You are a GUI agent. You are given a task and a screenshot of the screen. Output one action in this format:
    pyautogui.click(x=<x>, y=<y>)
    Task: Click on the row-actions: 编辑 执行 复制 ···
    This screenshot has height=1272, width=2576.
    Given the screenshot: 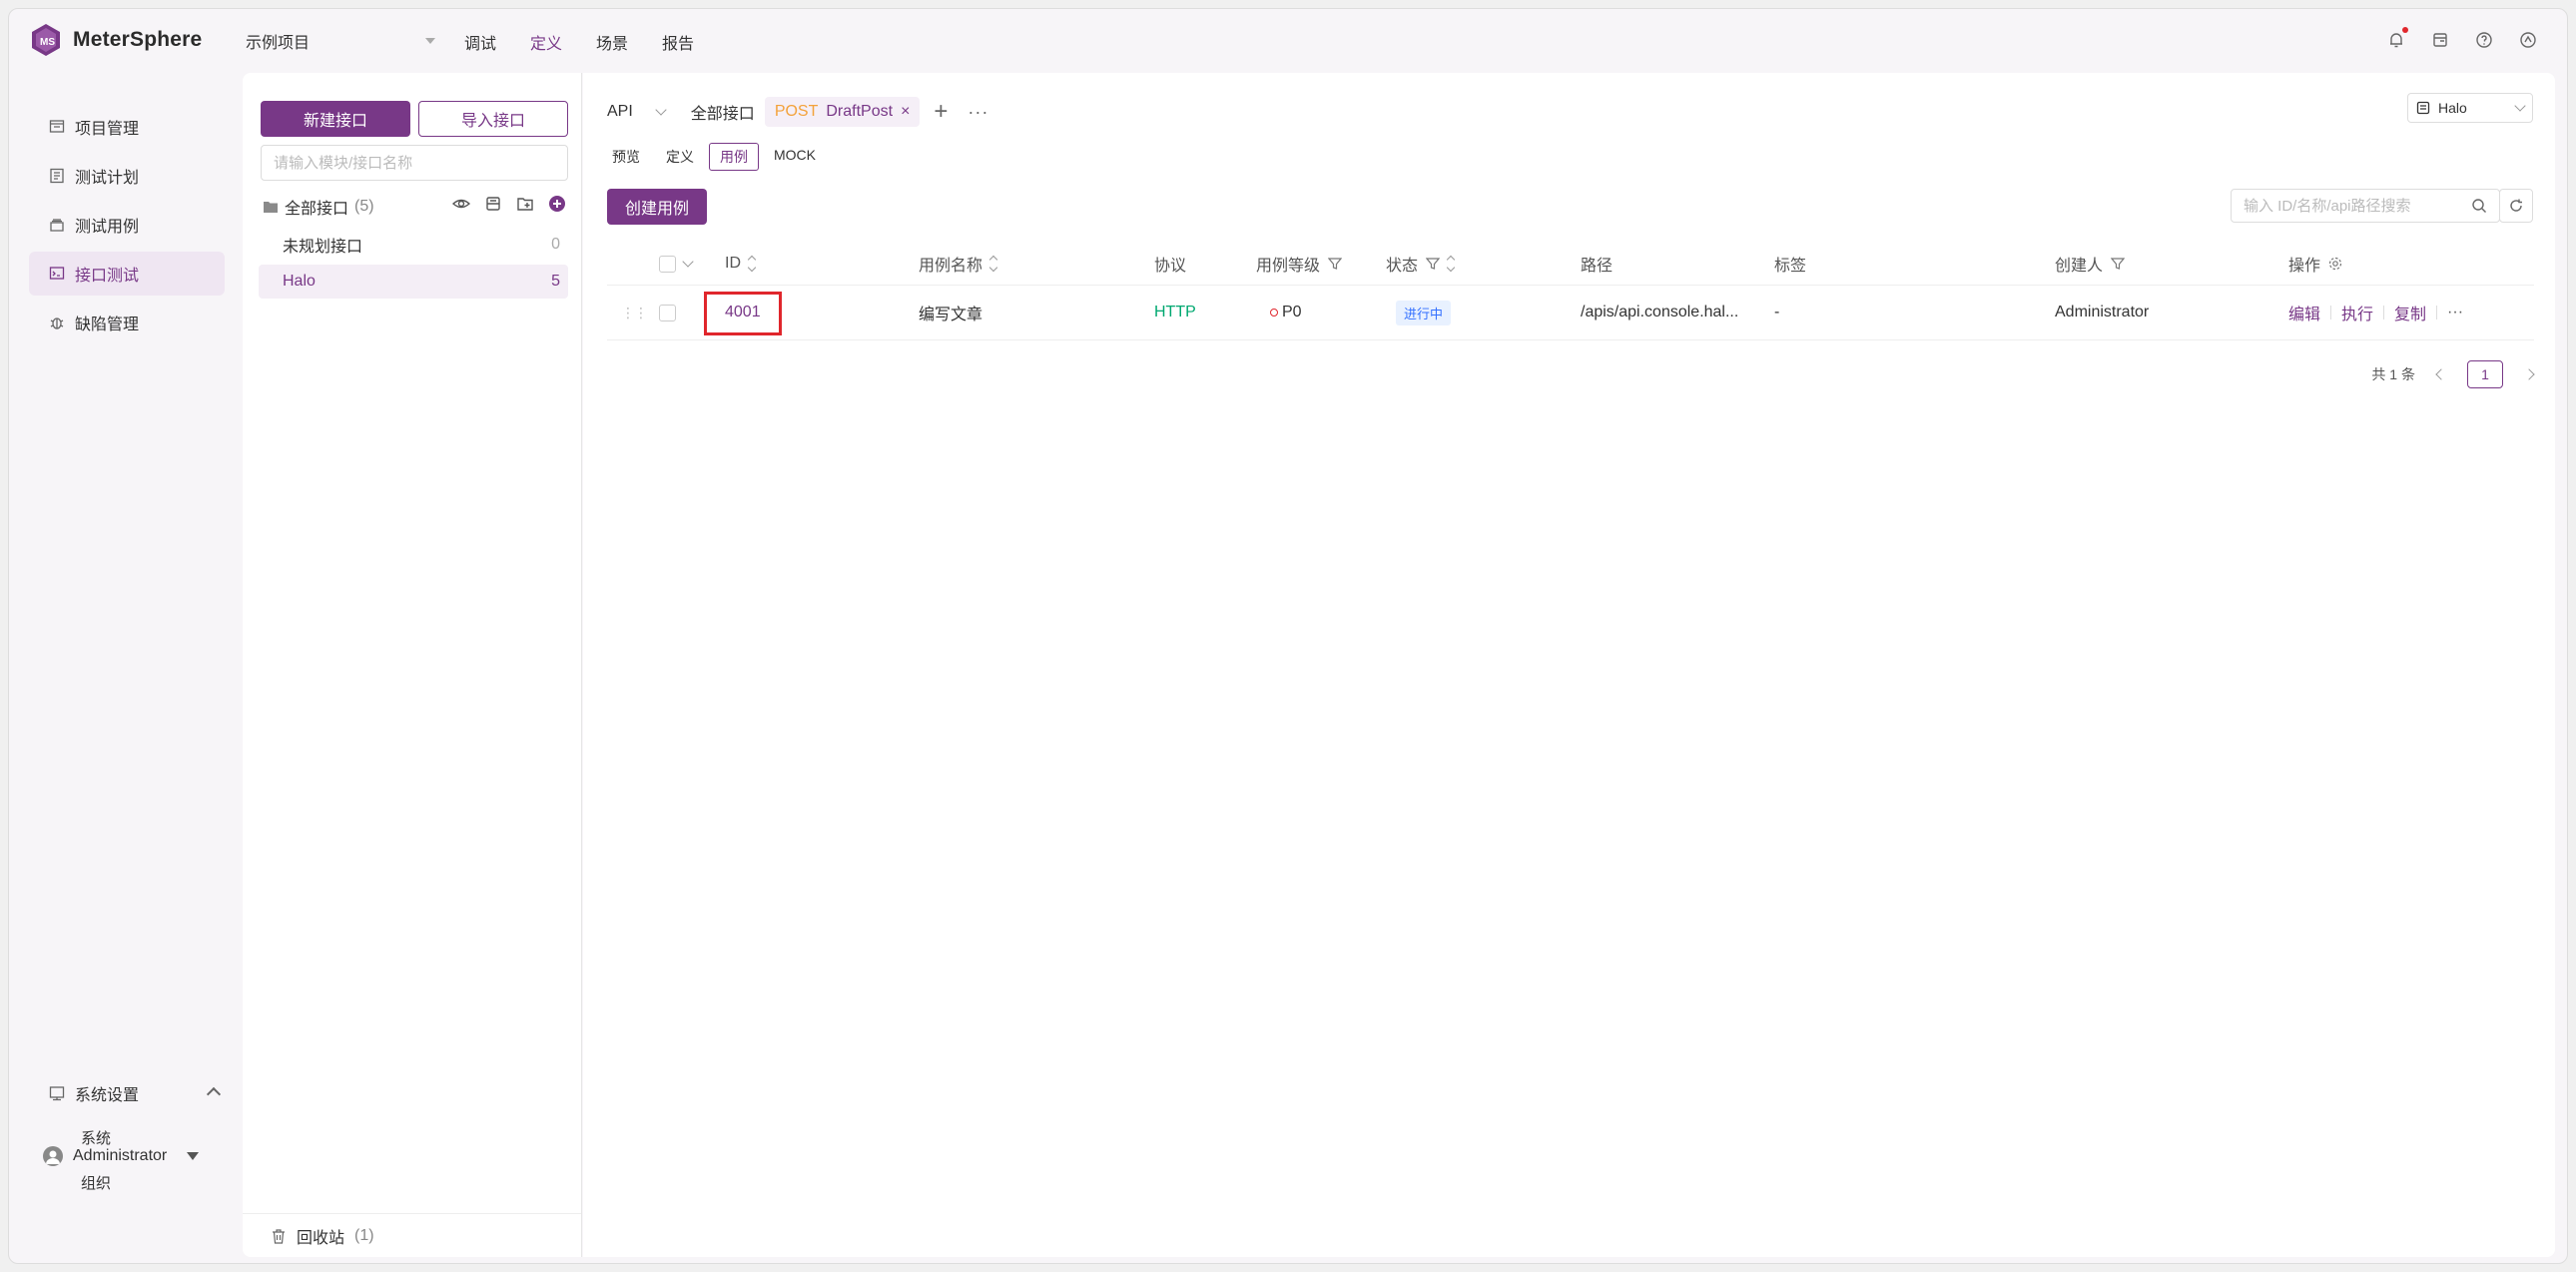 What is the action you would take?
    pyautogui.click(x=2375, y=312)
    